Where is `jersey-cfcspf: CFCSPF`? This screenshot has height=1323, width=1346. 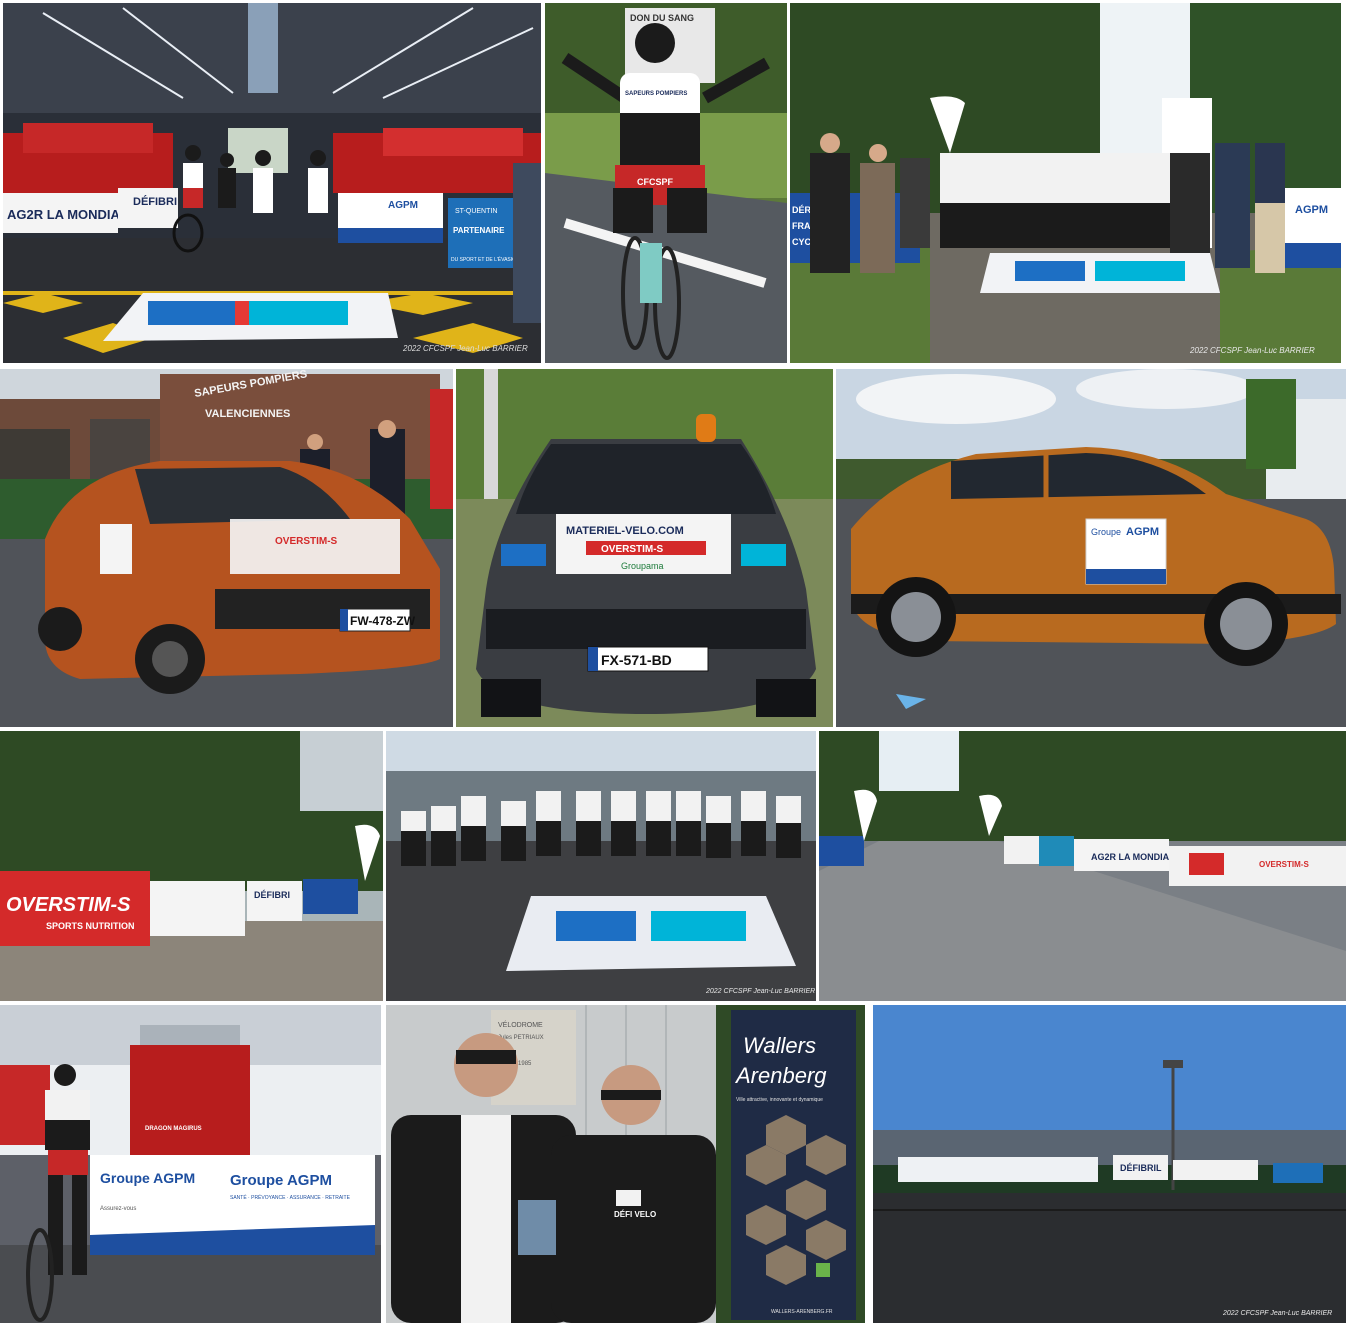
jersey-cfcspf: CFCSPF is located at coordinates (655, 182).